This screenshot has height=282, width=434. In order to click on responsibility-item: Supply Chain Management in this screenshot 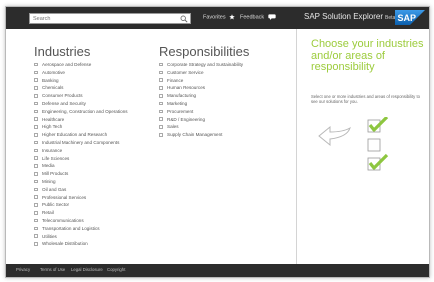, I will do `click(201, 135)`.